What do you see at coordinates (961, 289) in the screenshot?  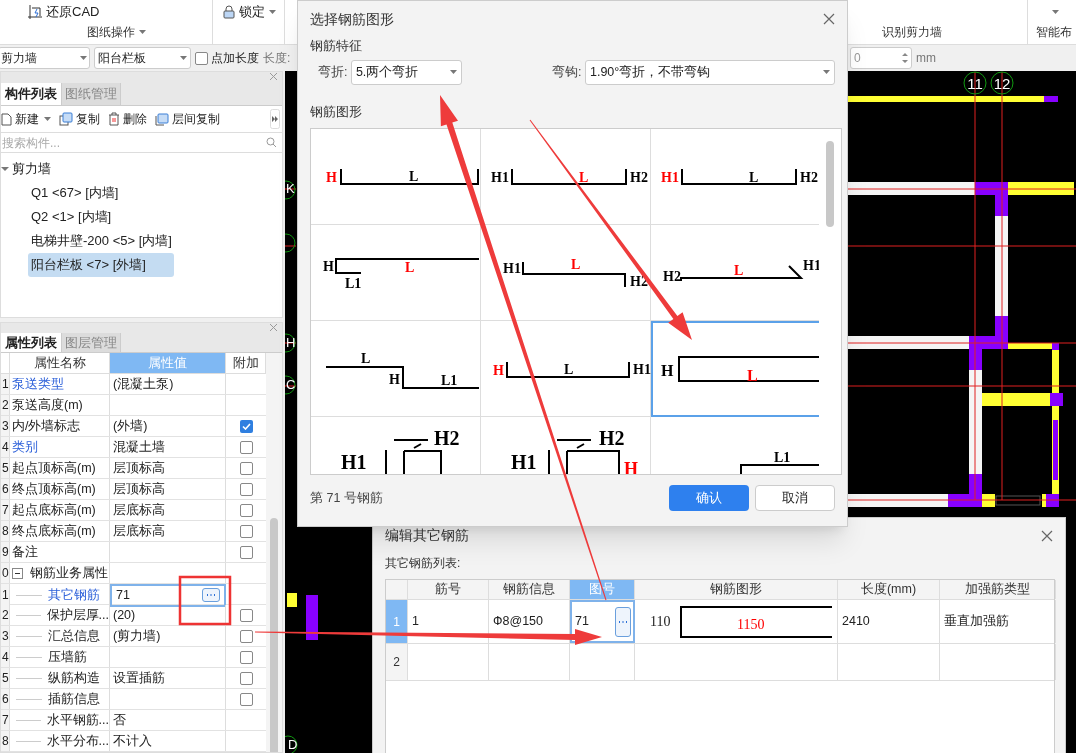 I see `wall-plan-drawing` at bounding box center [961, 289].